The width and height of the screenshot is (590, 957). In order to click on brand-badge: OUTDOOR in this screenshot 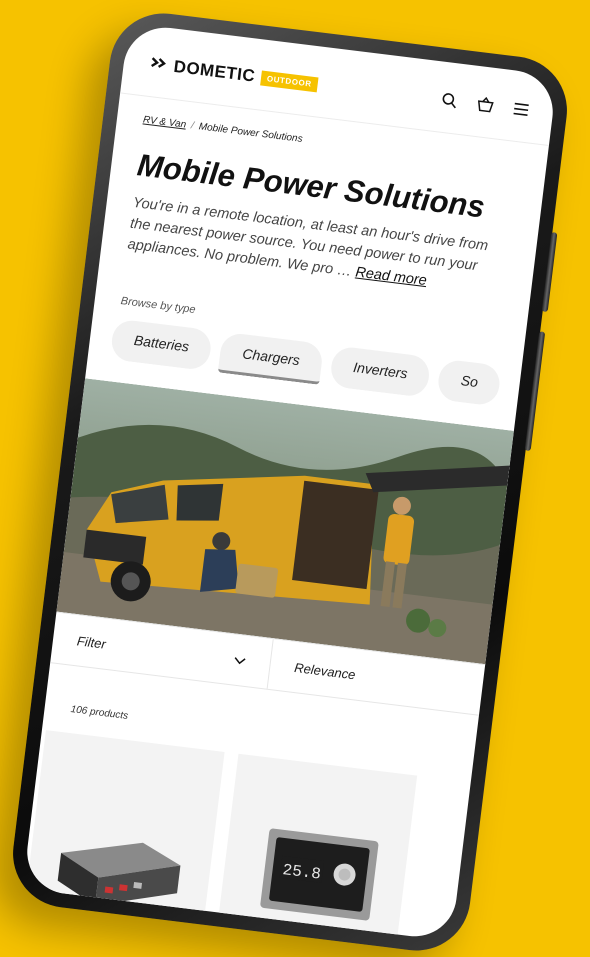, I will do `click(289, 81)`.